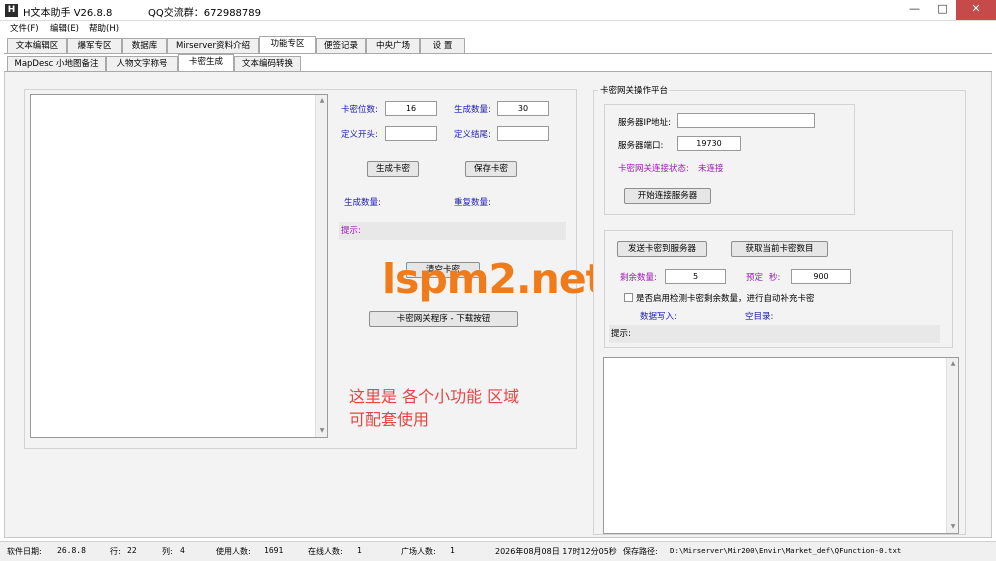  I want to click on remaining-label: 剩余数量:, so click(638, 278).